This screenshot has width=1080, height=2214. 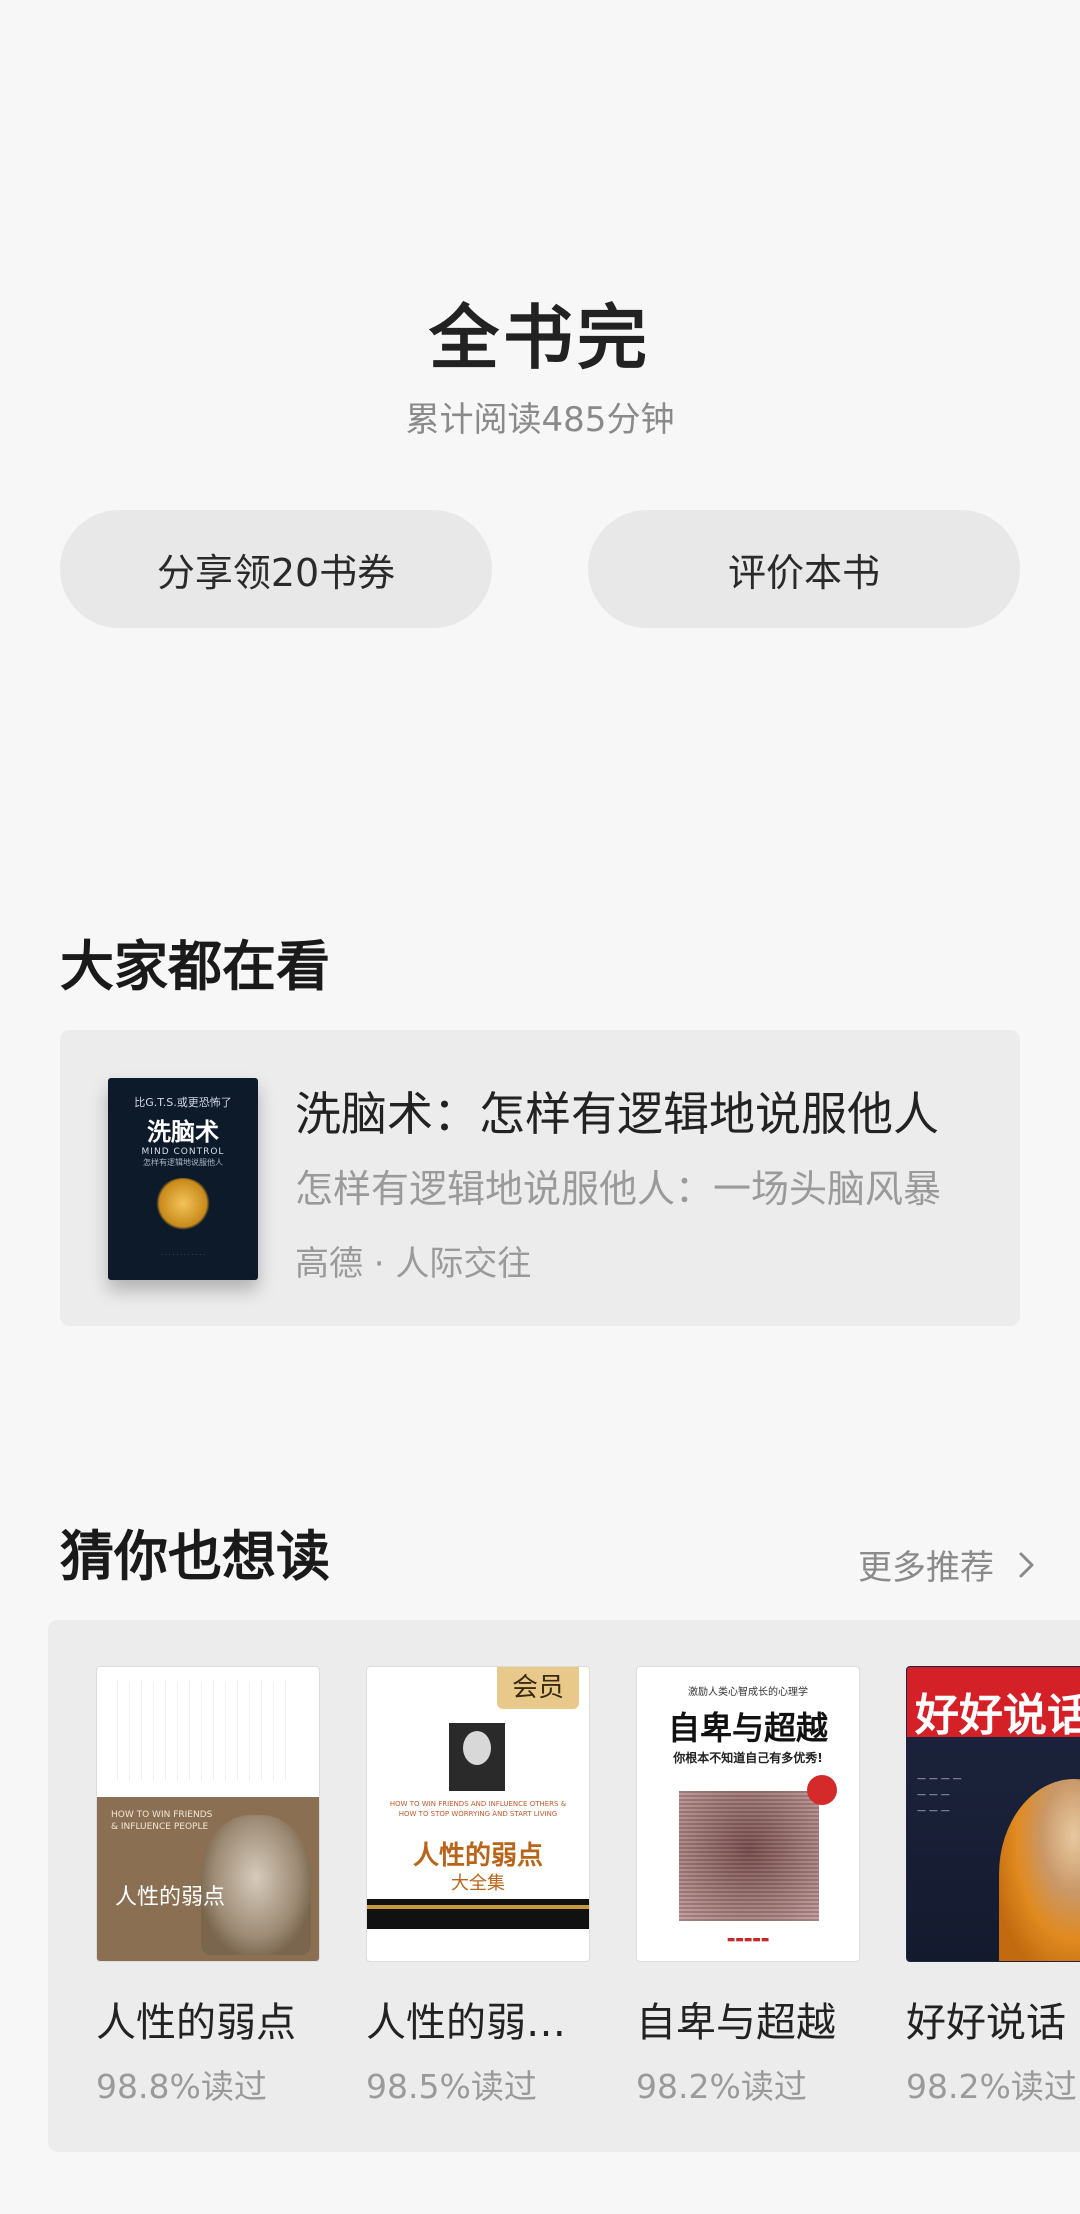 I want to click on cover-publisher-mark: ▬▬▬▬▬, so click(x=748, y=1940).